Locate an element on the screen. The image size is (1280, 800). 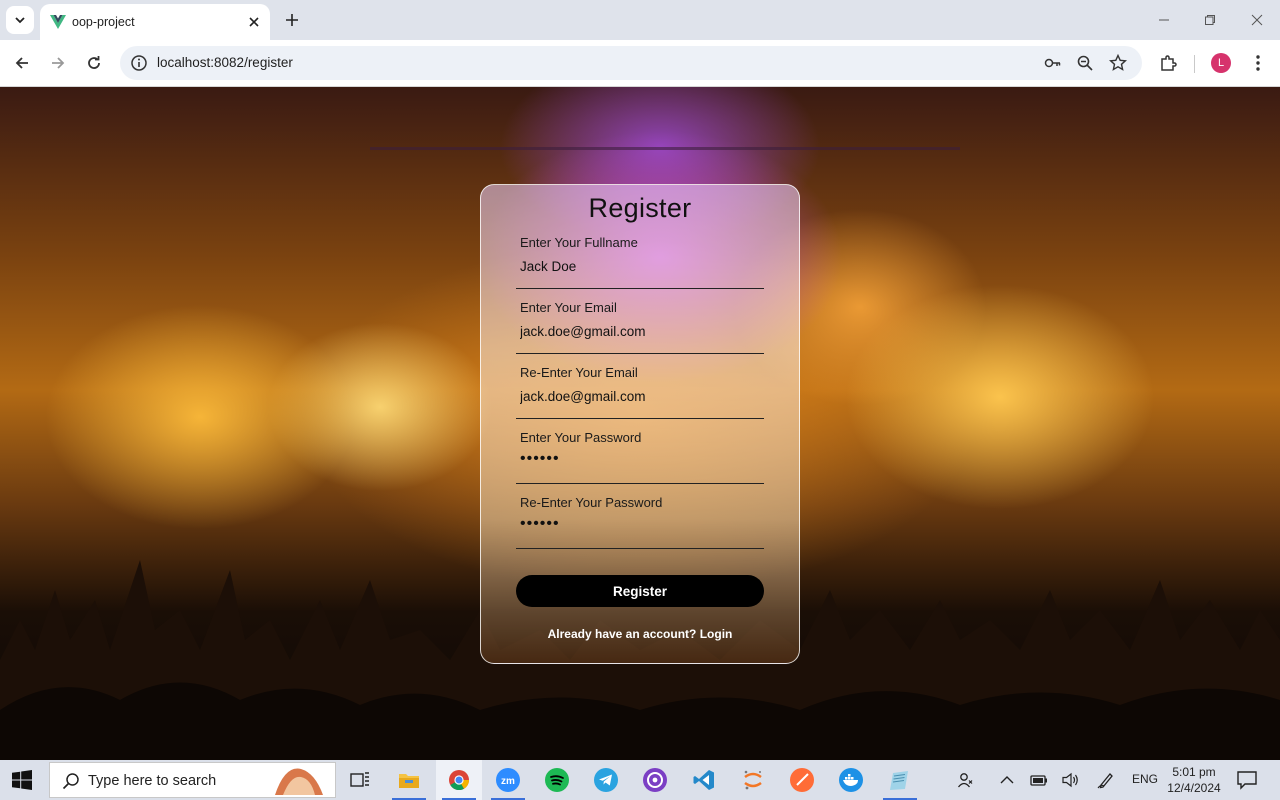
file-explorer-app is located at coordinates (409, 780).